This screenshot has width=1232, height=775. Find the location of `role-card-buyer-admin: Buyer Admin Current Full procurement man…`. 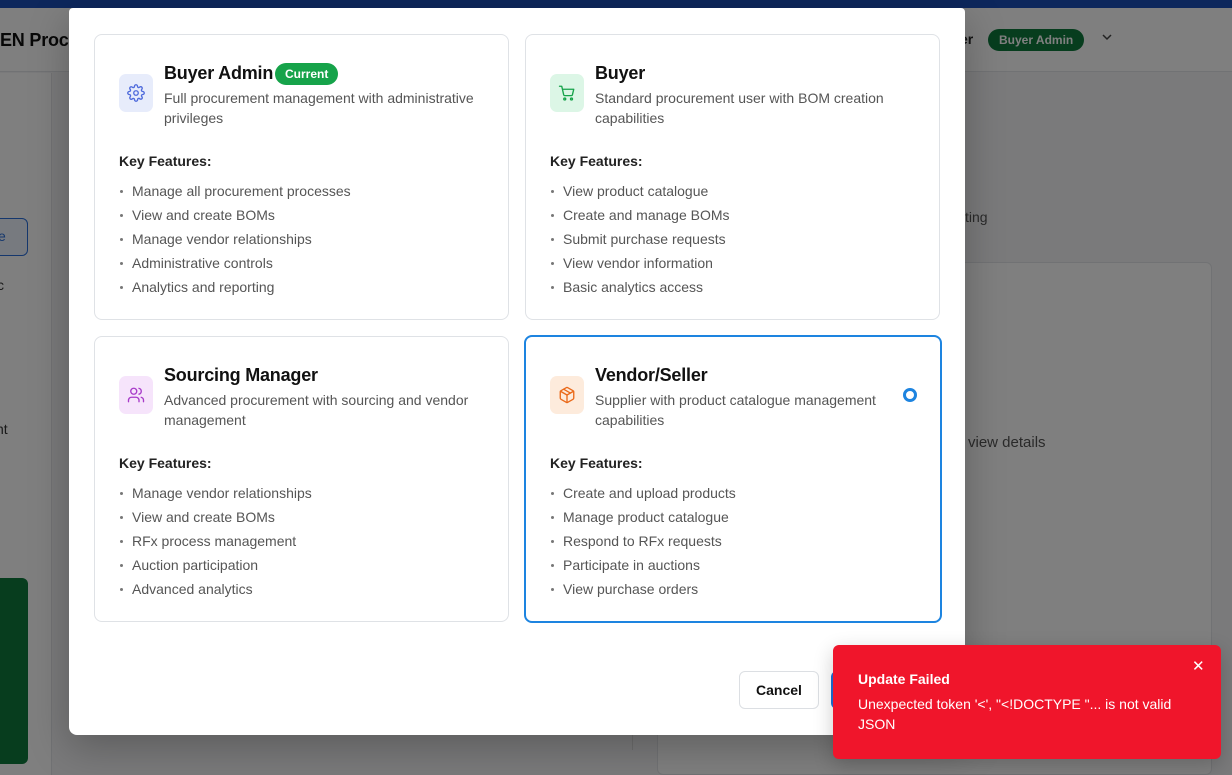

role-card-buyer-admin: Buyer Admin Current Full procurement man… is located at coordinates (301, 177).